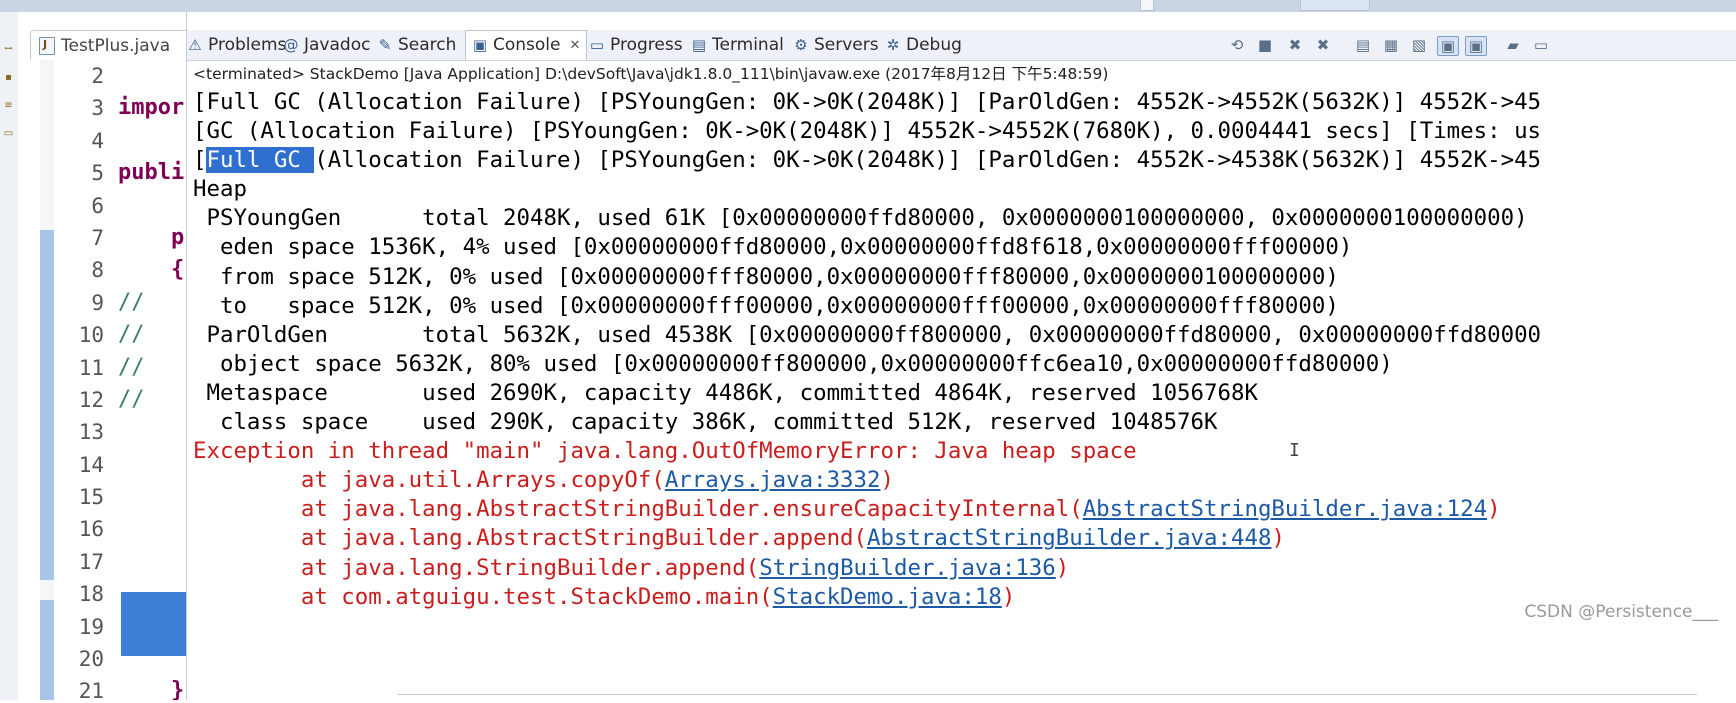 The image size is (1736, 703). Describe the element at coordinates (97, 140) in the screenshot. I see `line-number: 4` at that location.